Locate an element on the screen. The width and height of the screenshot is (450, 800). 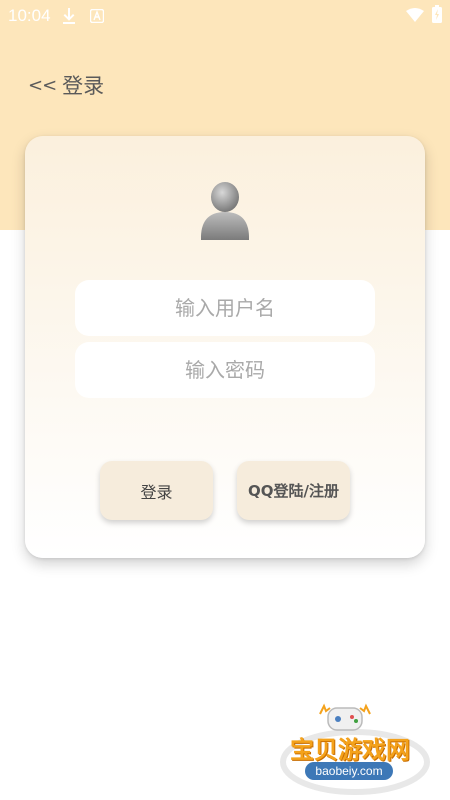
login-button-label: 登录 is located at coordinates (156, 492).